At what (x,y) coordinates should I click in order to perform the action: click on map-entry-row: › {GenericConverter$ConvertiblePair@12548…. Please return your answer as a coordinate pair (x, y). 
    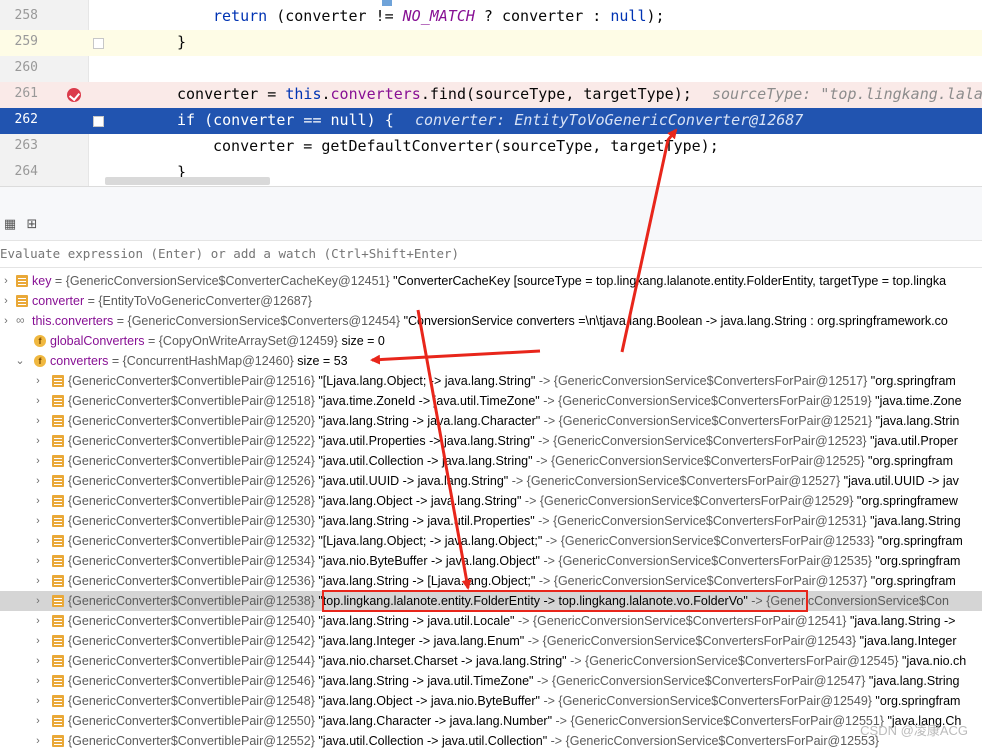
    Looking at the image, I should click on (491, 701).